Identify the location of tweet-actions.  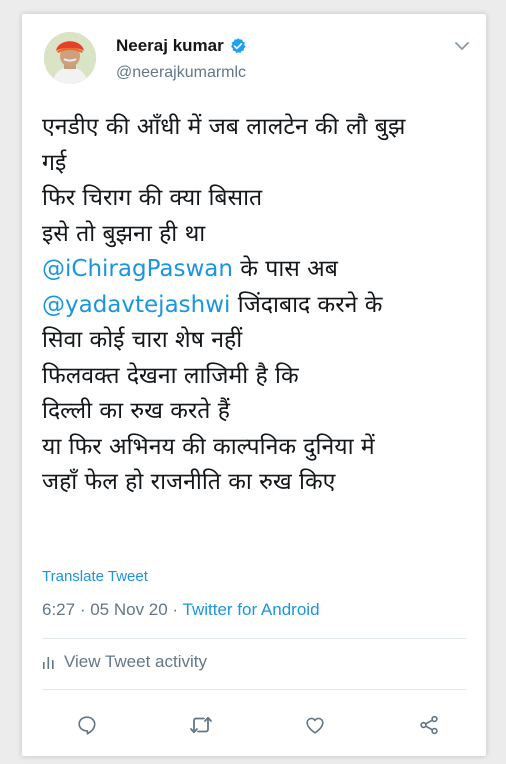
(254, 726).